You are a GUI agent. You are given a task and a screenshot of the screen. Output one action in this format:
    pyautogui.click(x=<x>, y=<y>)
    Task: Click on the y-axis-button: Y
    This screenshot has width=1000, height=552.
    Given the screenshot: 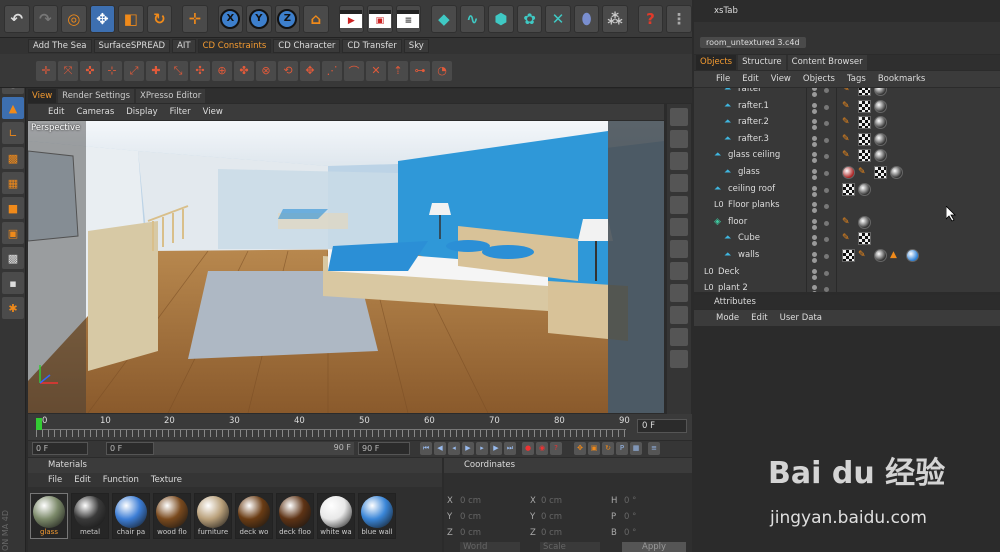 What is the action you would take?
    pyautogui.click(x=259, y=18)
    